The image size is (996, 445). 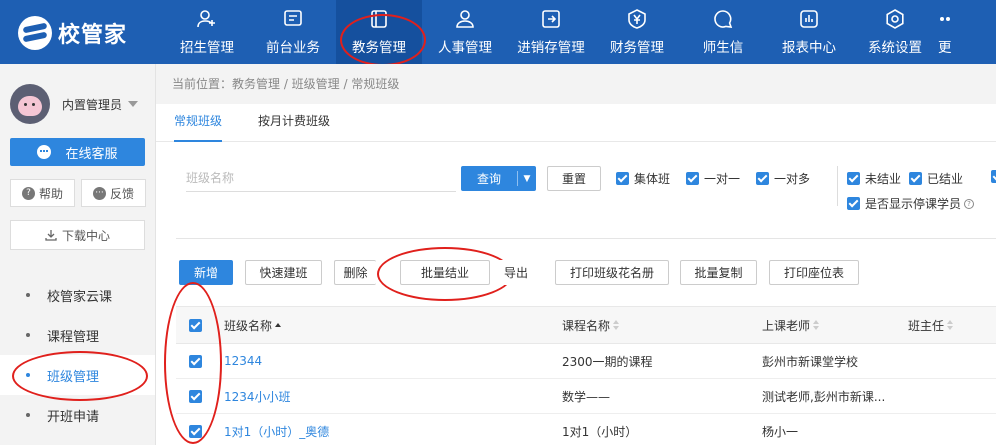 I want to click on chat-icon, so click(x=44, y=152).